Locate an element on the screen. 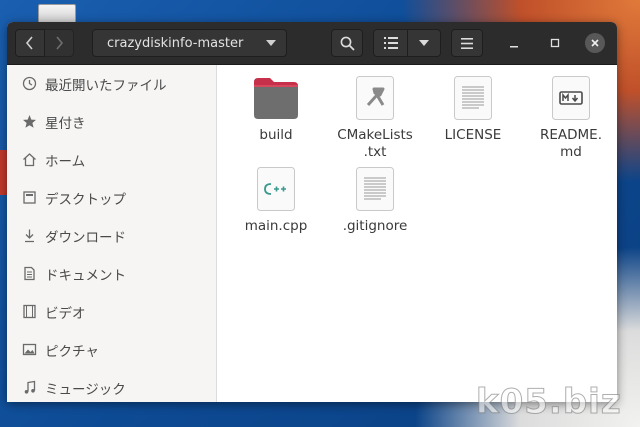 The height and width of the screenshot is (427, 640). folder-icon is located at coordinates (276, 98).